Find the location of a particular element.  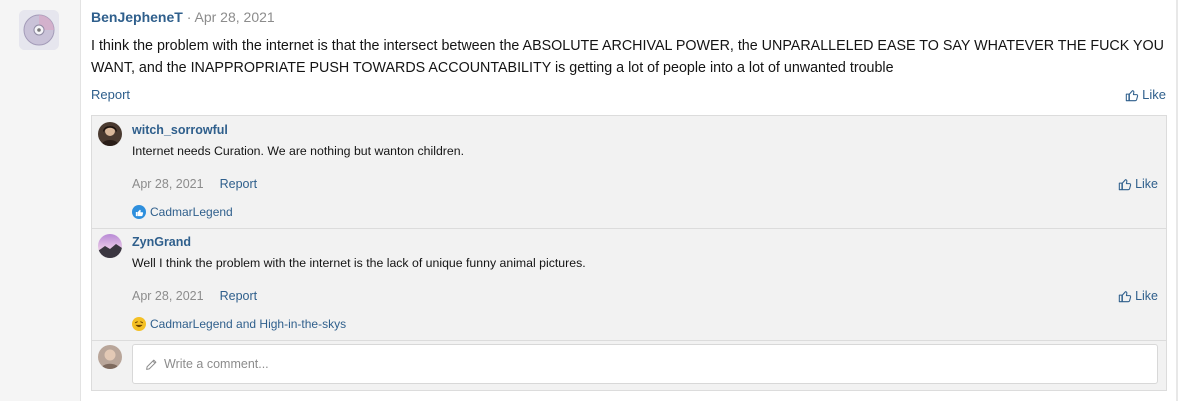

cd-disc-icon is located at coordinates (39, 30).